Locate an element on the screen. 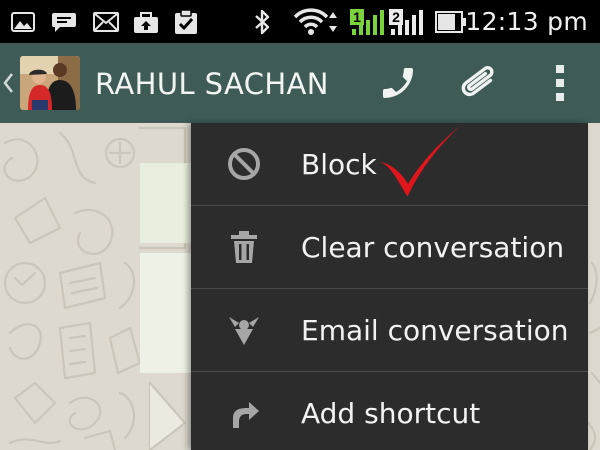  phone-icon is located at coordinates (398, 83).